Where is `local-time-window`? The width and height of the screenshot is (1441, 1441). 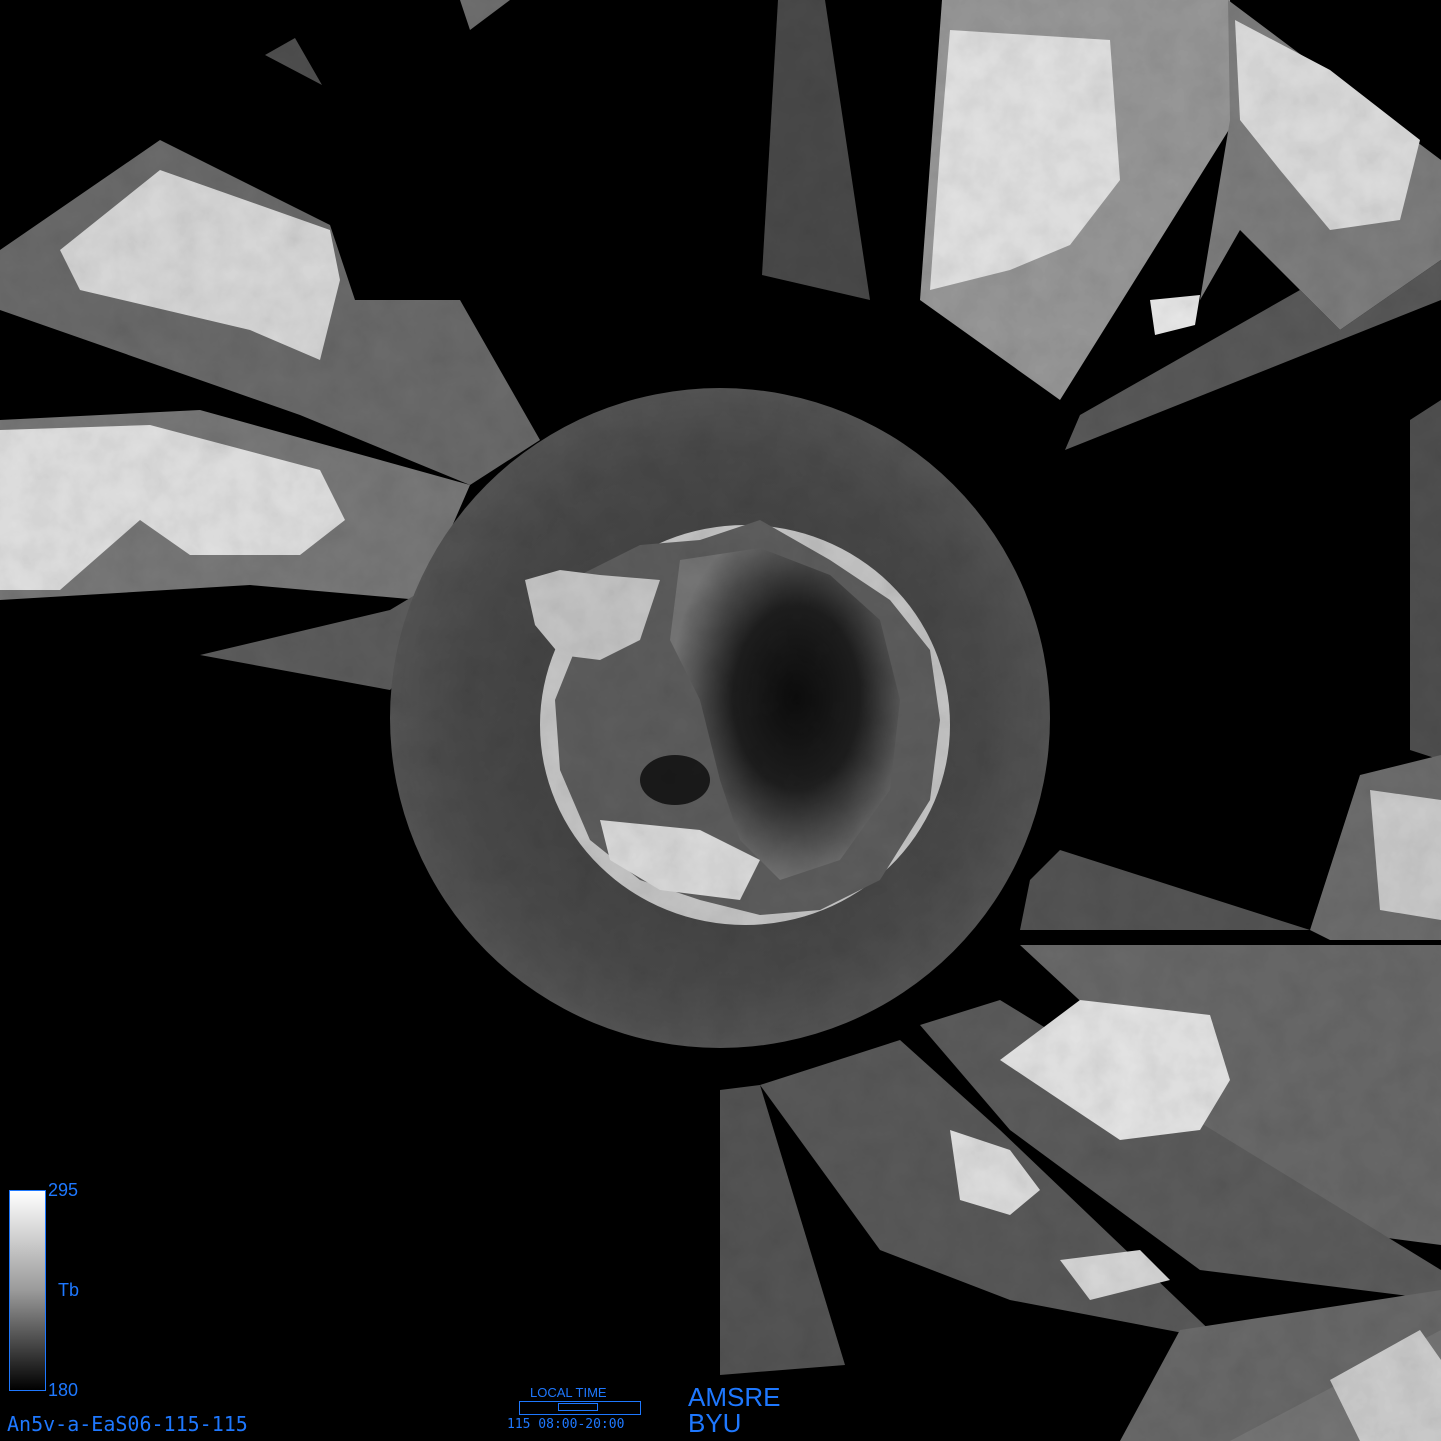 local-time-window is located at coordinates (578, 1407).